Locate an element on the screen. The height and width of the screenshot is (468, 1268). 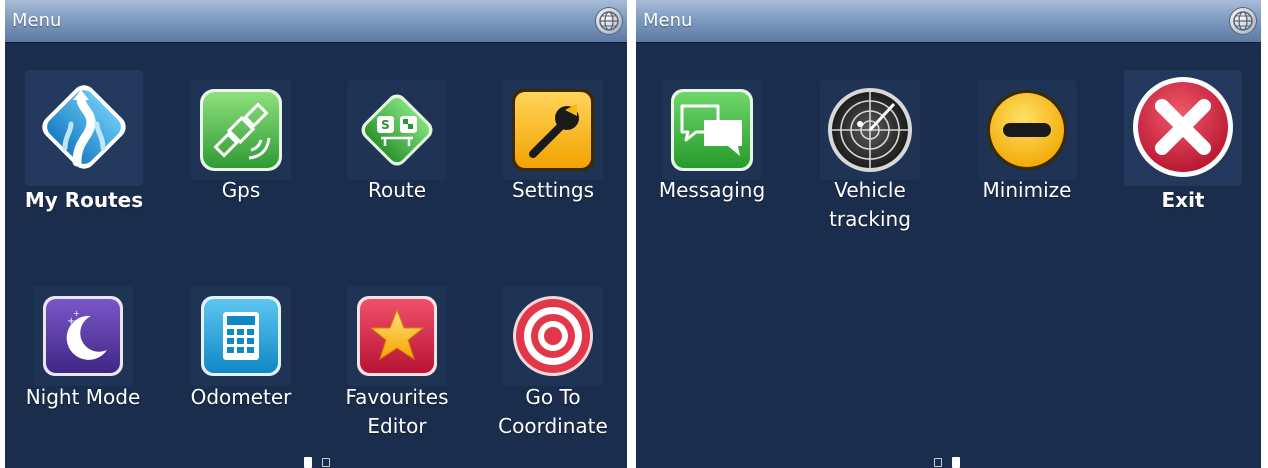
messaging-tile is located at coordinates (712, 130).